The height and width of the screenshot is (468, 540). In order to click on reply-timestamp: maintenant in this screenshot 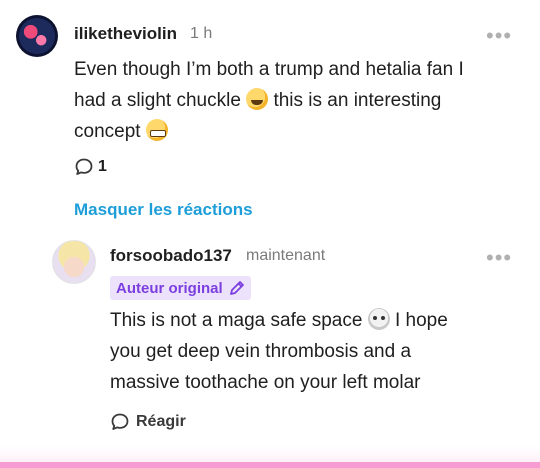, I will do `click(286, 255)`.